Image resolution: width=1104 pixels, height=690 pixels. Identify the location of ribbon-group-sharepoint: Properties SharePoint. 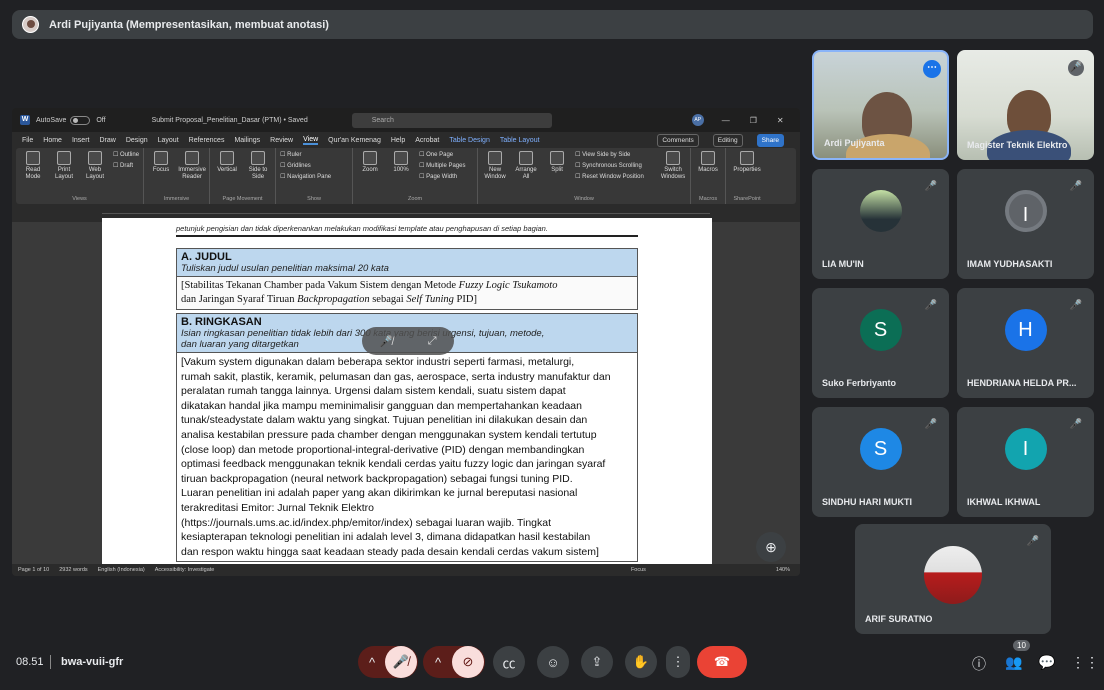
(747, 176).